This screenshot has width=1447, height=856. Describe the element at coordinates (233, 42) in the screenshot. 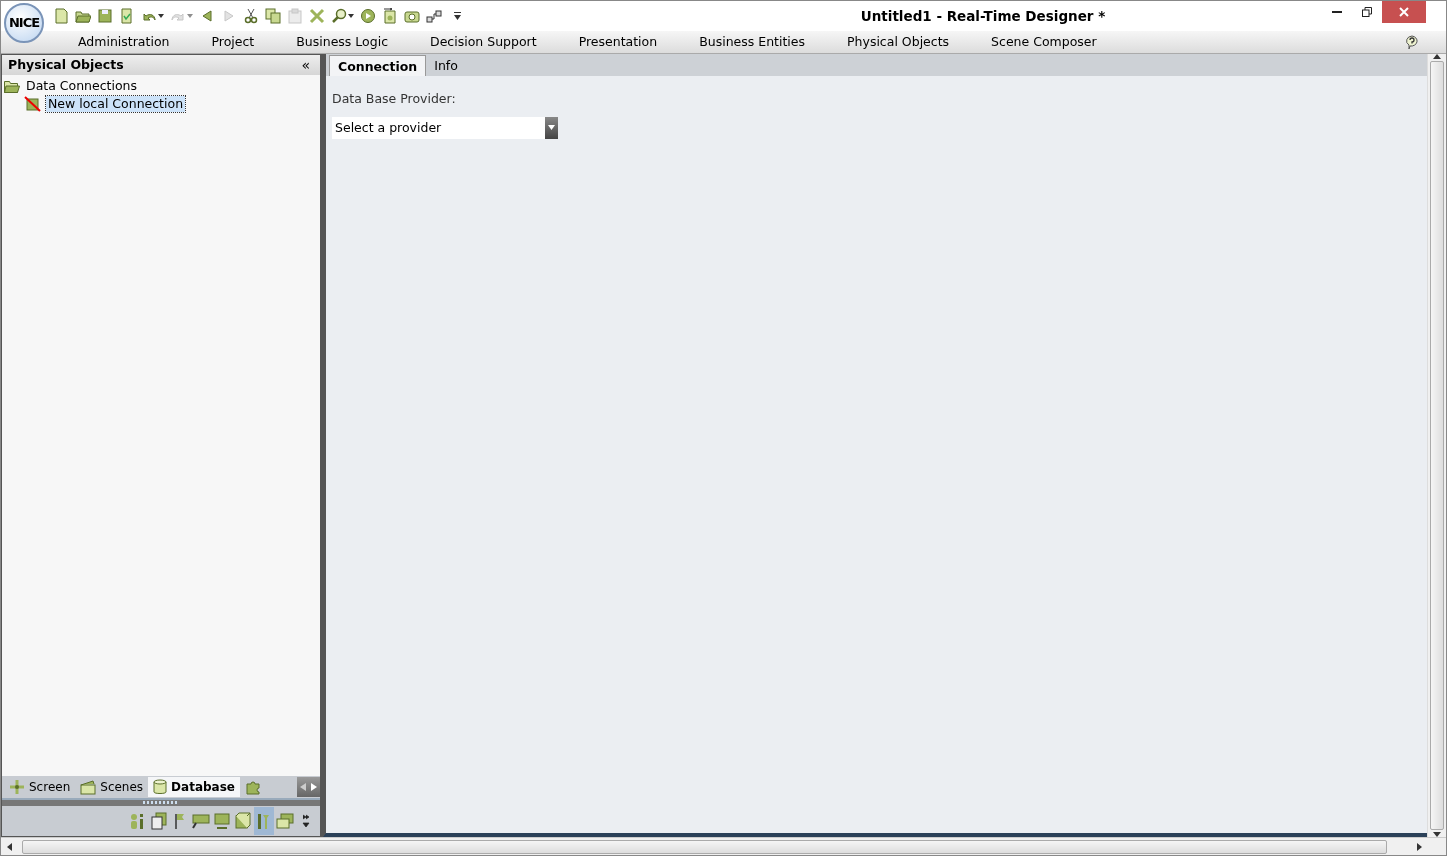

I see `menu-item: Project` at that location.